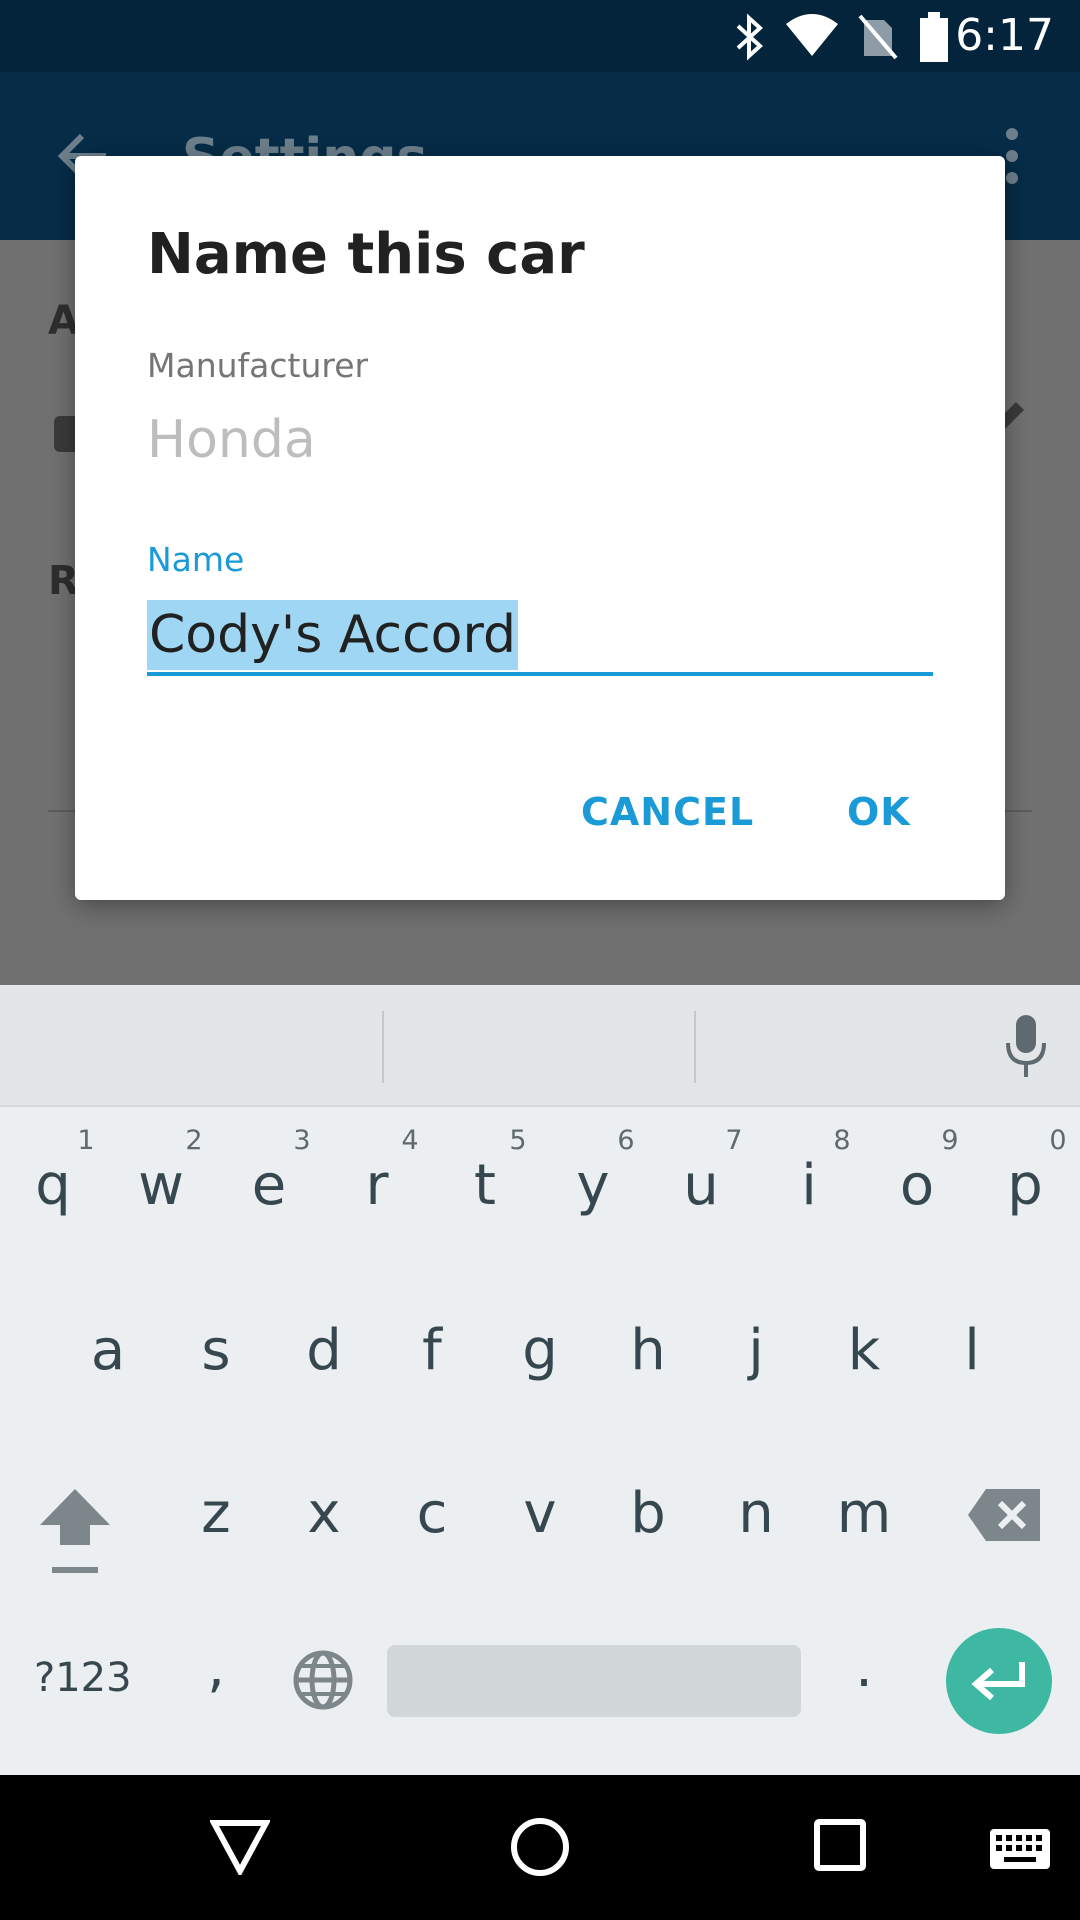  I want to click on key-i: i, so click(809, 1185).